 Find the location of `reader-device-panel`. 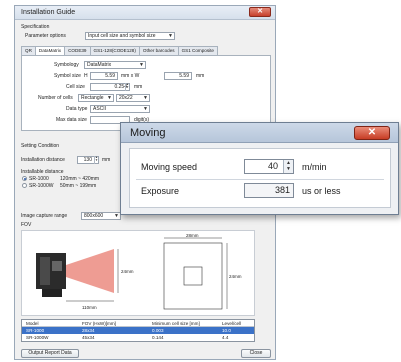

reader-device-panel is located at coordinates (45, 271).